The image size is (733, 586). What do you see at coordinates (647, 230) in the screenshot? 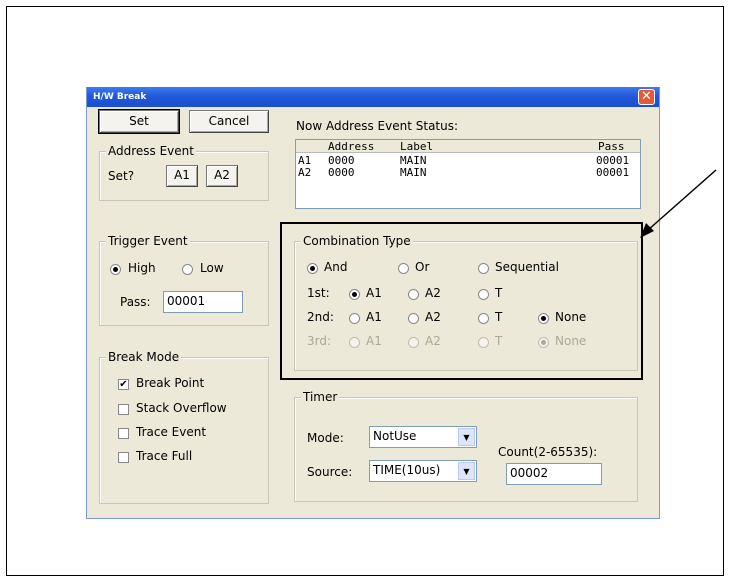
I see `callout-arrow-head` at bounding box center [647, 230].